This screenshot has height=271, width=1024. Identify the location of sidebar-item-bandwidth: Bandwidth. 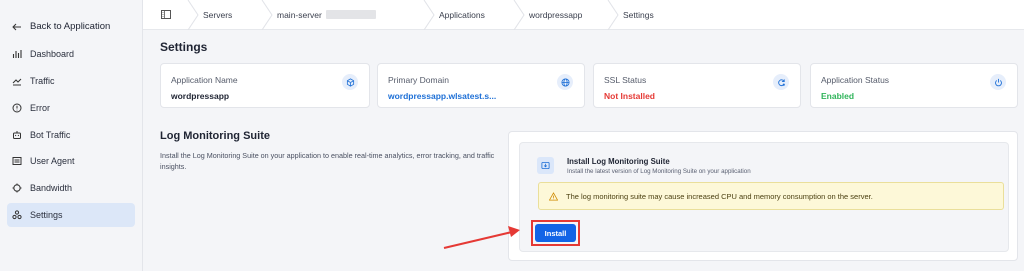
(71, 188).